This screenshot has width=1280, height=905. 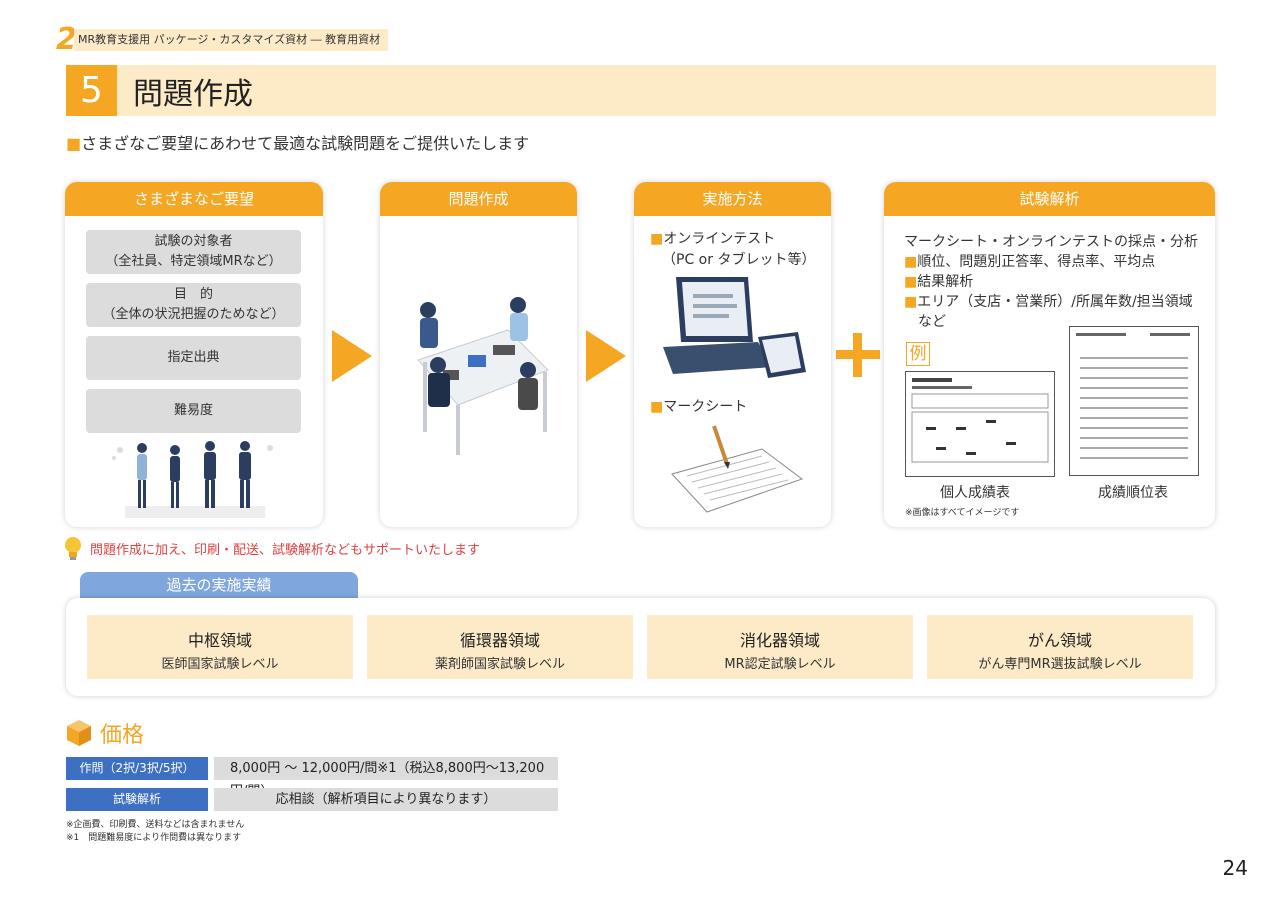 I want to click on price-value-analysis: 応相談（解析項目により異なります）, so click(x=386, y=799).